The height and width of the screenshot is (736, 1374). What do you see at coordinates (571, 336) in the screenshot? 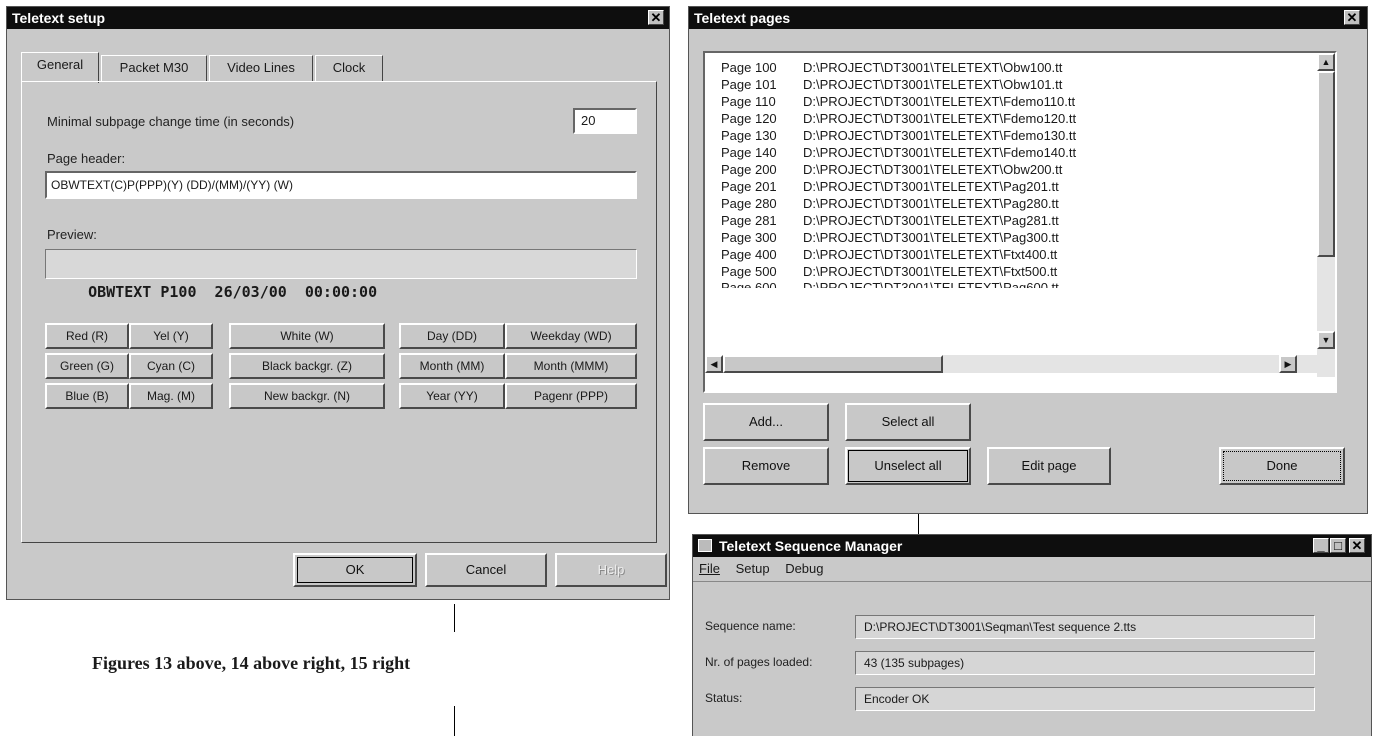
I see `weekday-code-button: Weekday (WD)` at bounding box center [571, 336].